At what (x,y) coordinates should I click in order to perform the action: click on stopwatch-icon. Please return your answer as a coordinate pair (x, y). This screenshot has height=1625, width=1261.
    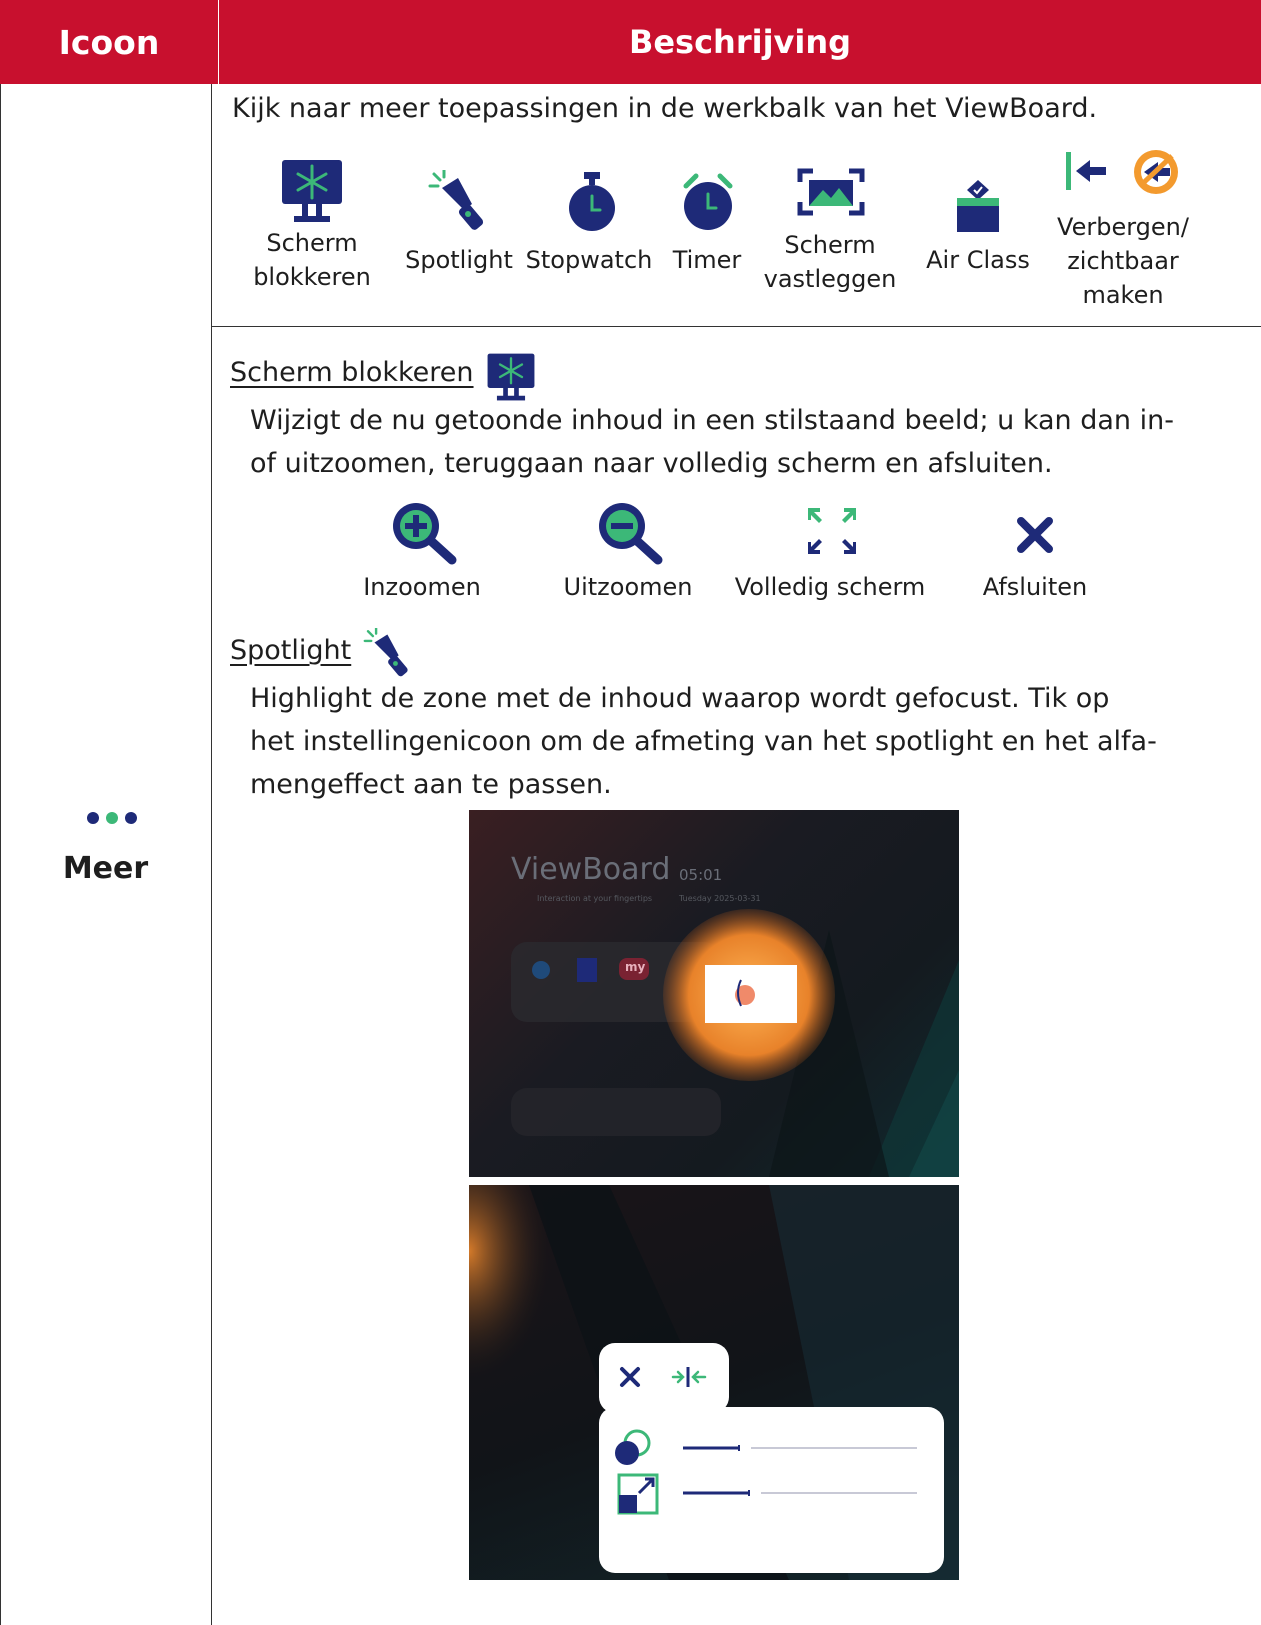
    Looking at the image, I should click on (592, 202).